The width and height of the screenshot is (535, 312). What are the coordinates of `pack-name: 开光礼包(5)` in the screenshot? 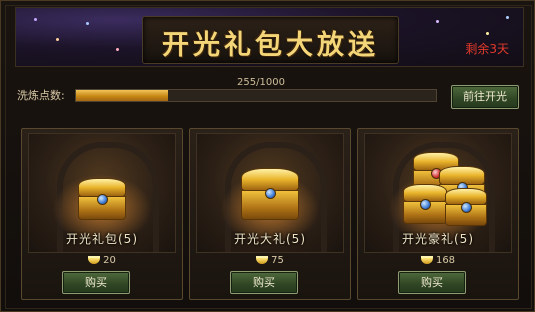 It's located at (102, 239).